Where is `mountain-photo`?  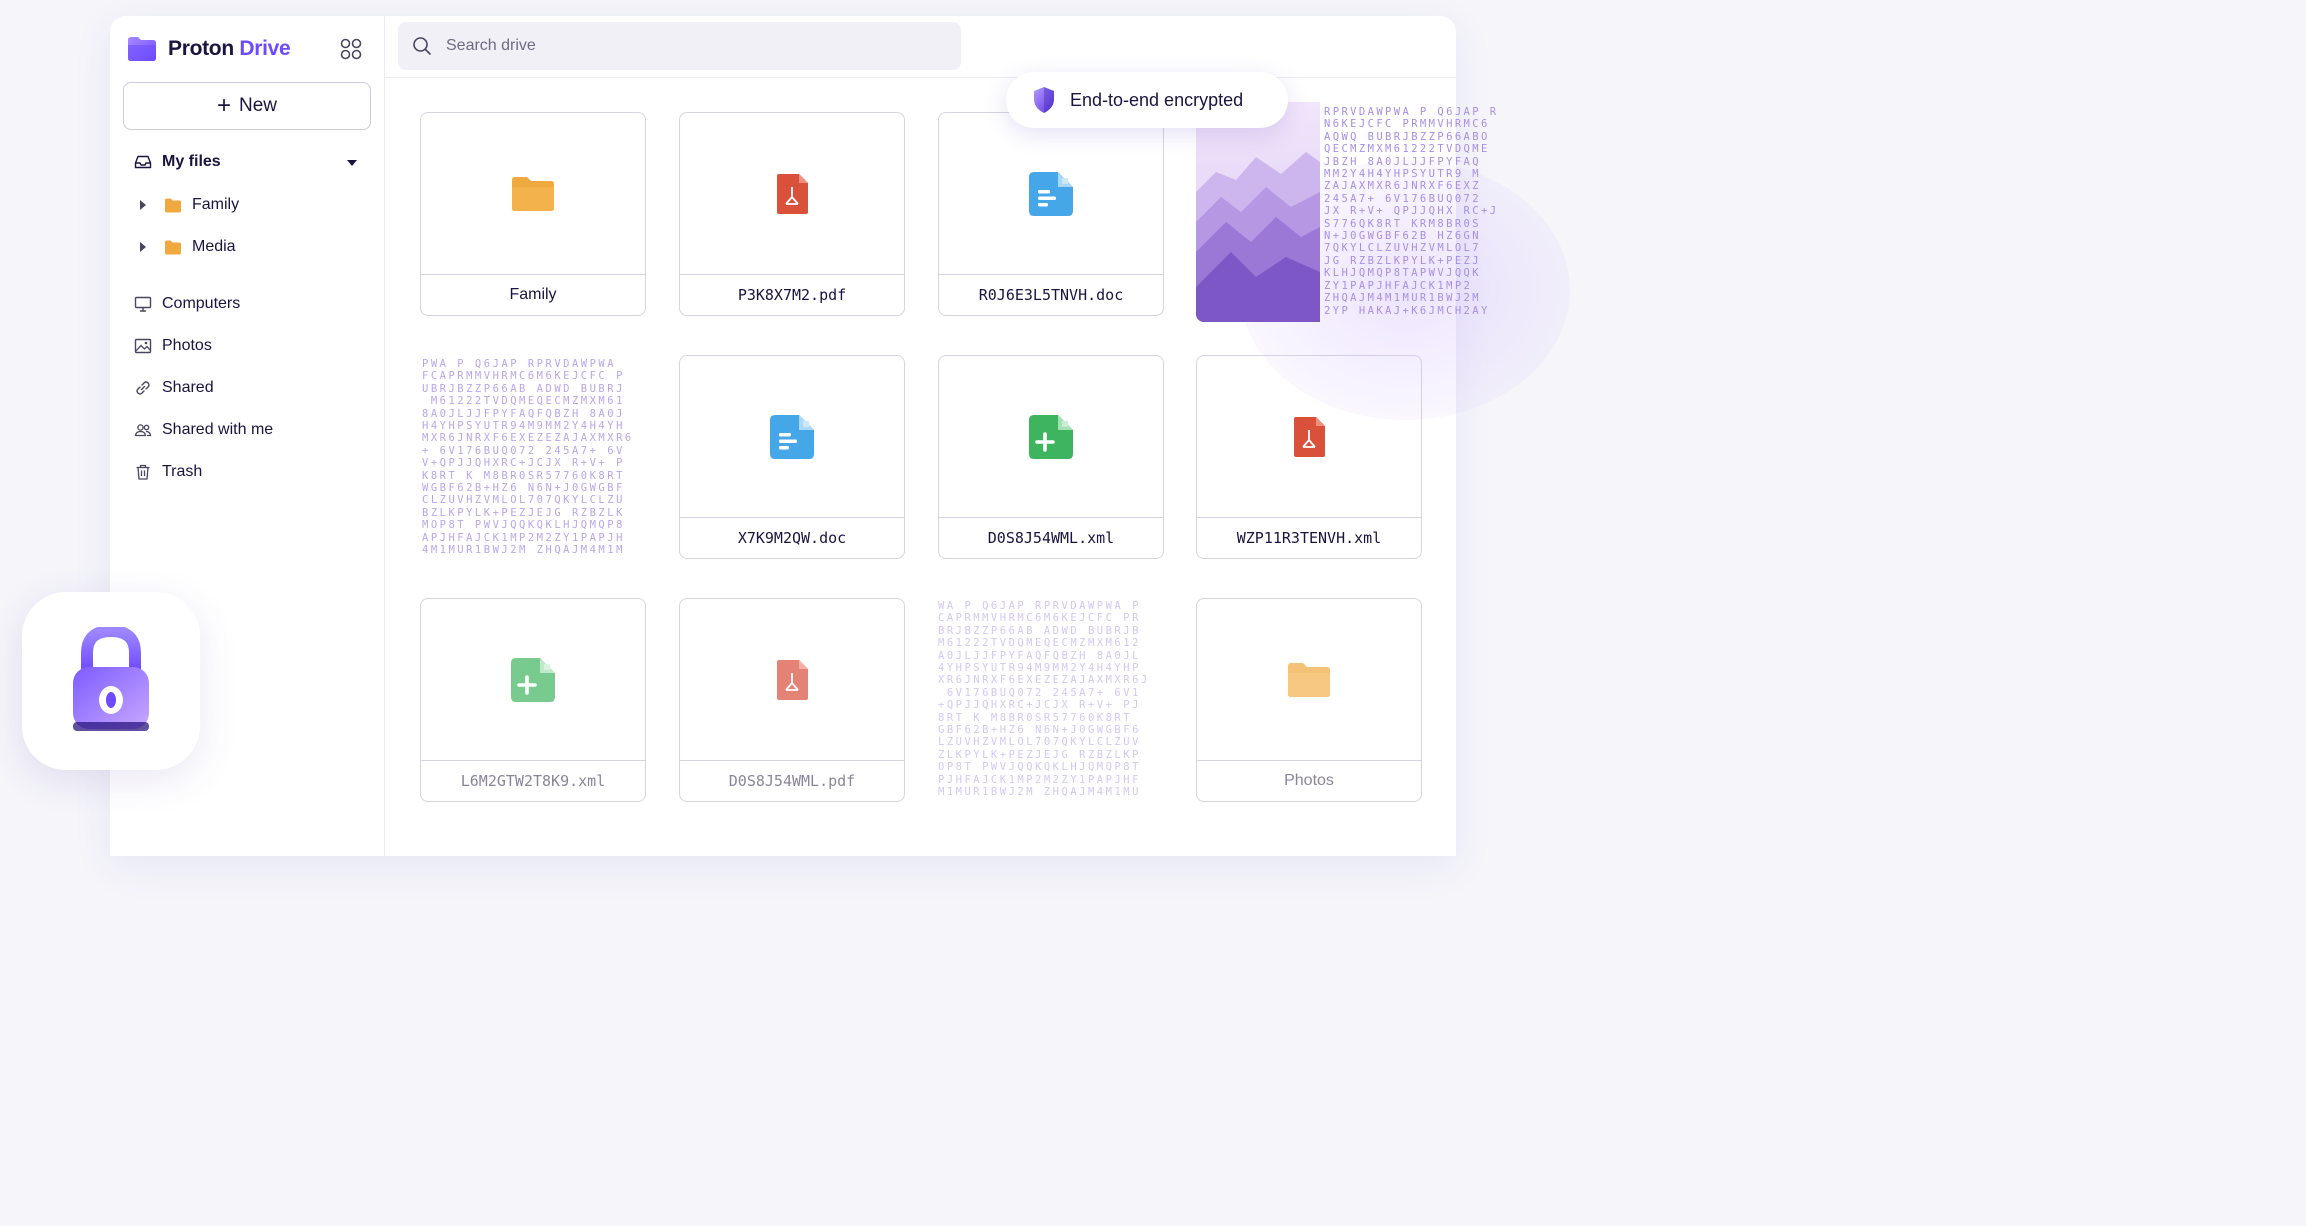 mountain-photo is located at coordinates (1258, 212).